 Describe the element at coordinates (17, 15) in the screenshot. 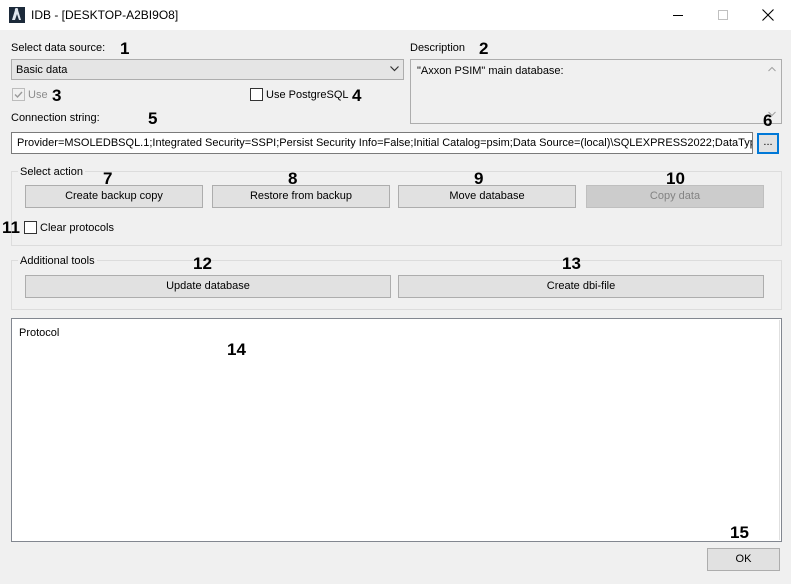

I see `app-icon` at that location.